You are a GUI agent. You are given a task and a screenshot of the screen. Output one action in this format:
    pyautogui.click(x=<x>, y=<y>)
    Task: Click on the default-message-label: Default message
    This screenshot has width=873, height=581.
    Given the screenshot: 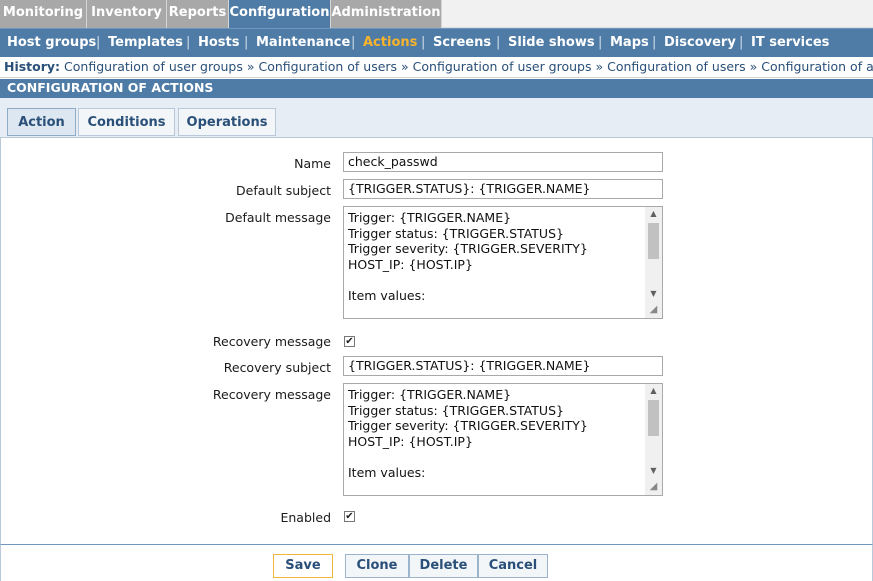 What is the action you would take?
    pyautogui.click(x=278, y=217)
    